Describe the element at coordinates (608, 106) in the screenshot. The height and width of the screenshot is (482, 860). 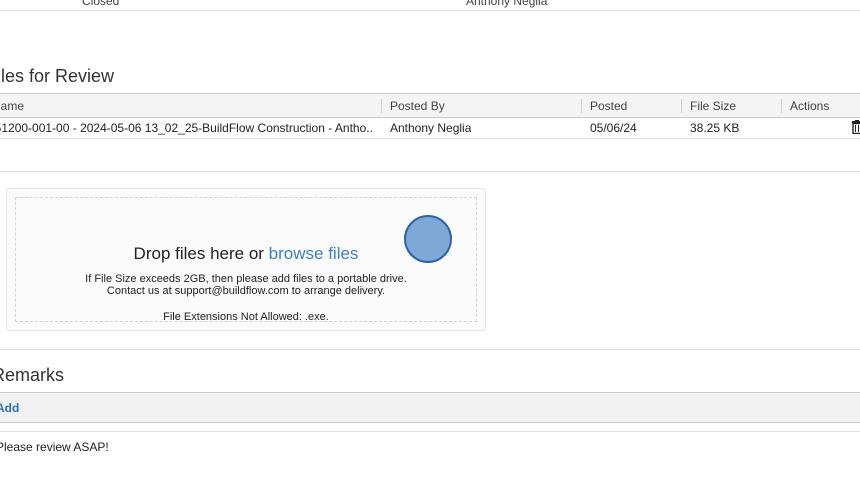
I see `column-header-posted: Posted` at that location.